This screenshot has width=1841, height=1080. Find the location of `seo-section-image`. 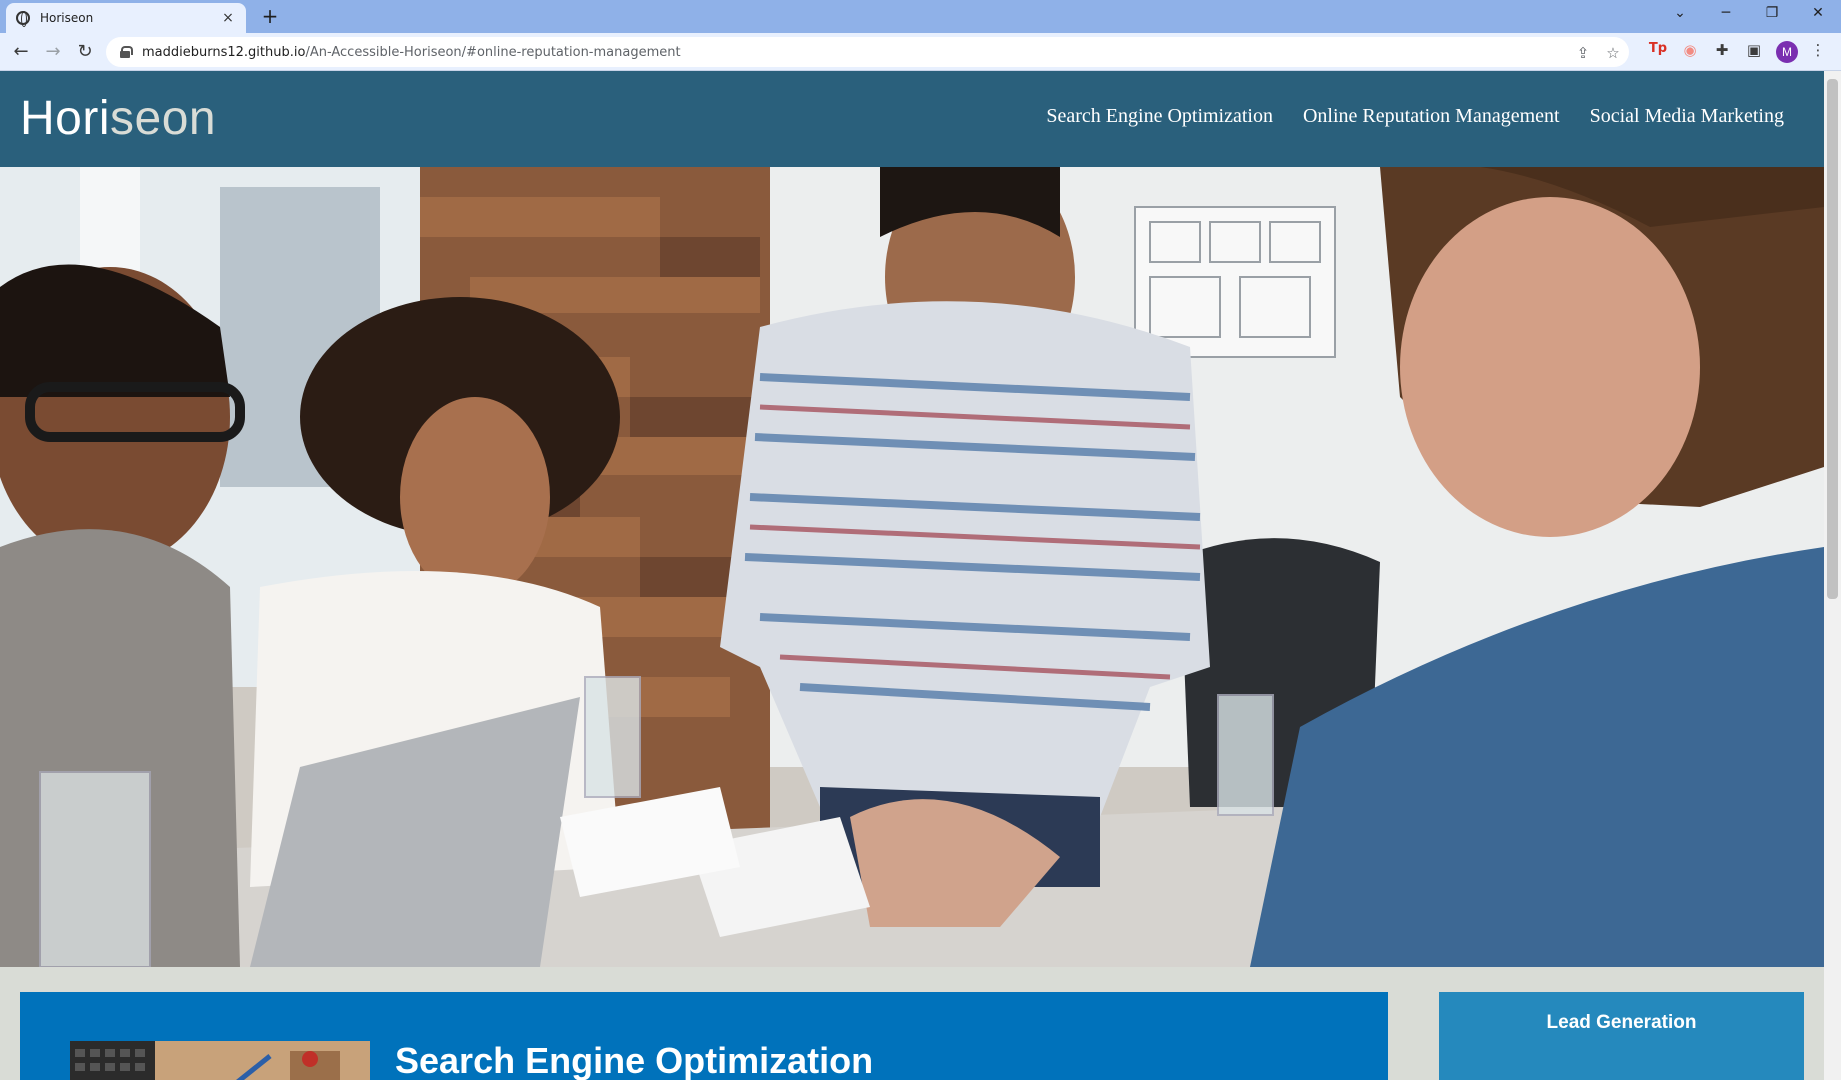

seo-section-image is located at coordinates (220, 1060).